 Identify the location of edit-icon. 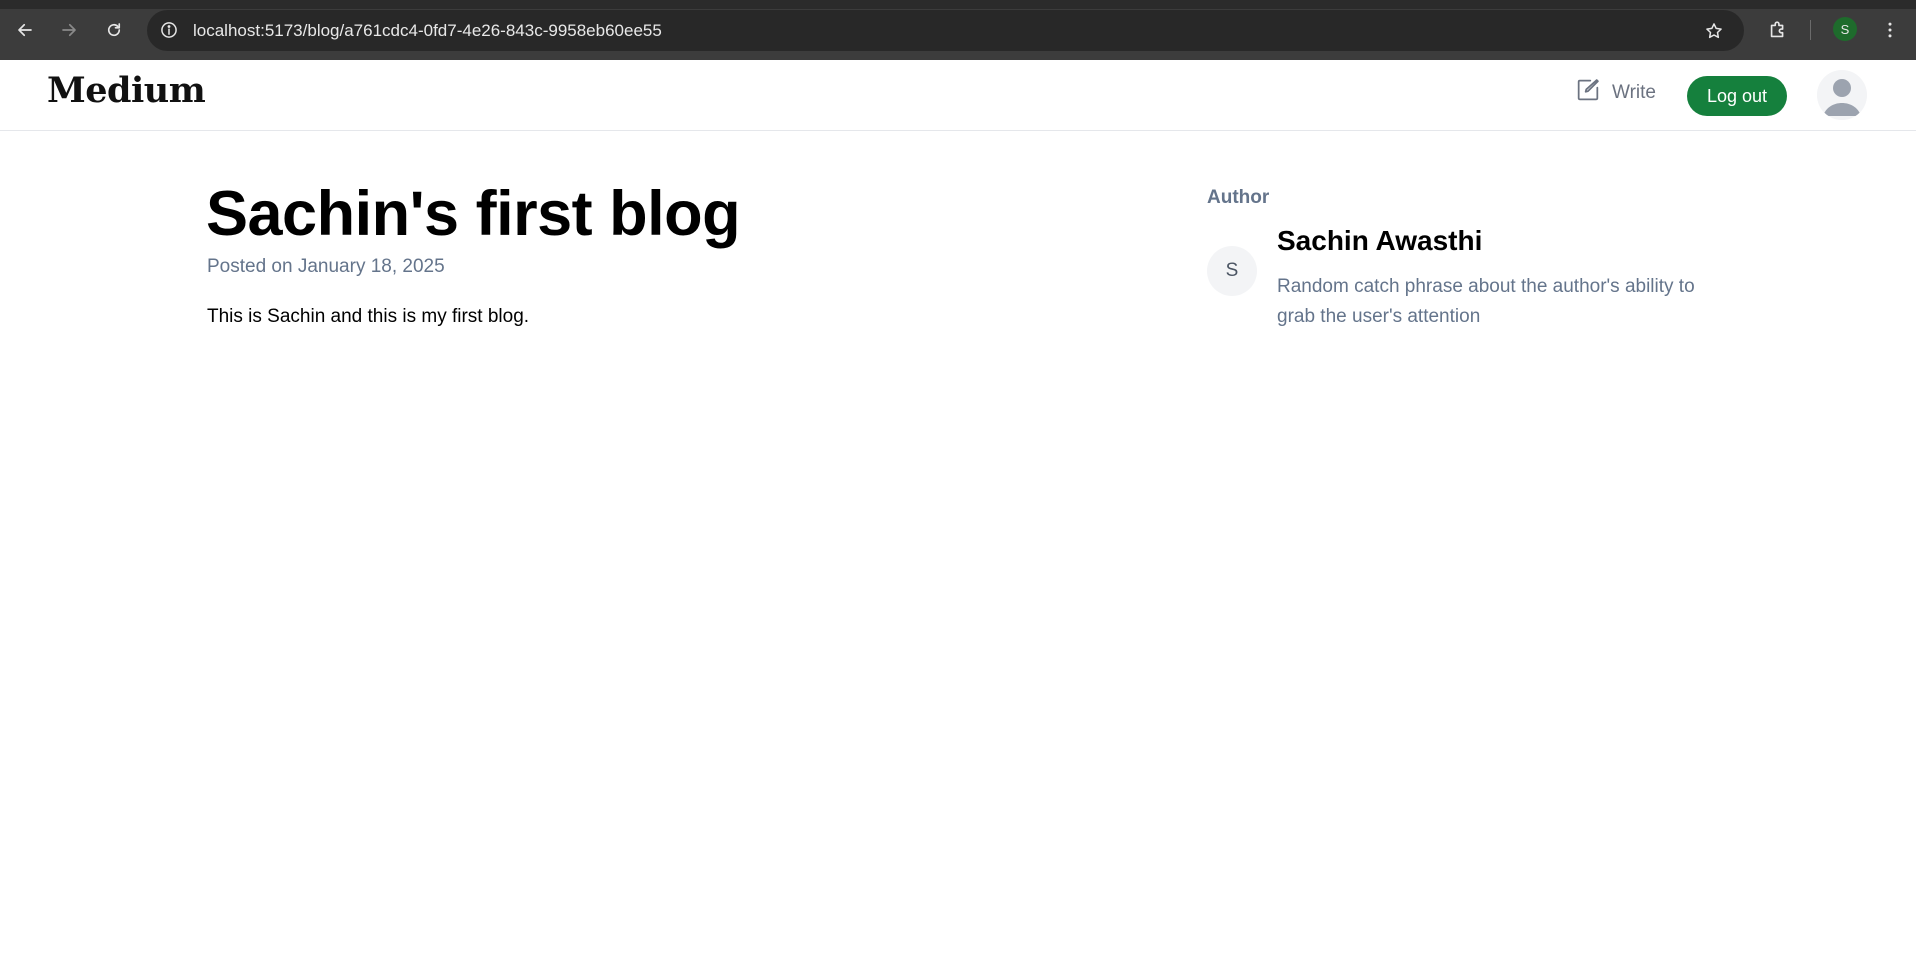
(1588, 93).